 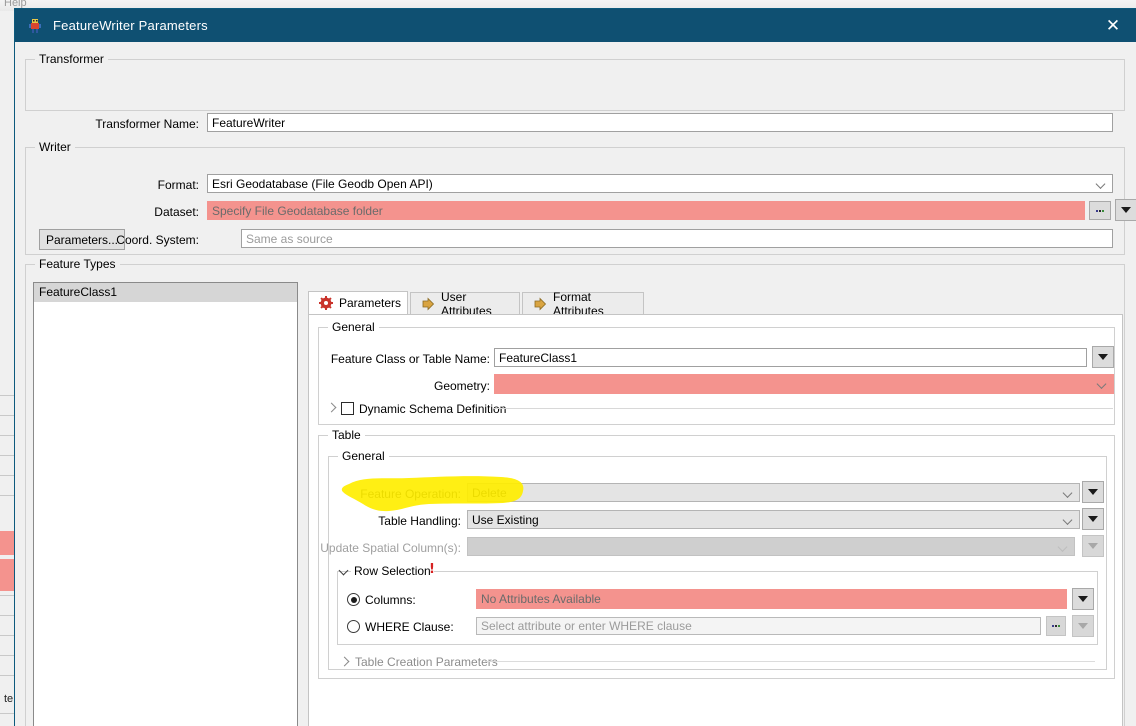 What do you see at coordinates (165, 504) in the screenshot?
I see `feature-types-listbox: FeatureClass1` at bounding box center [165, 504].